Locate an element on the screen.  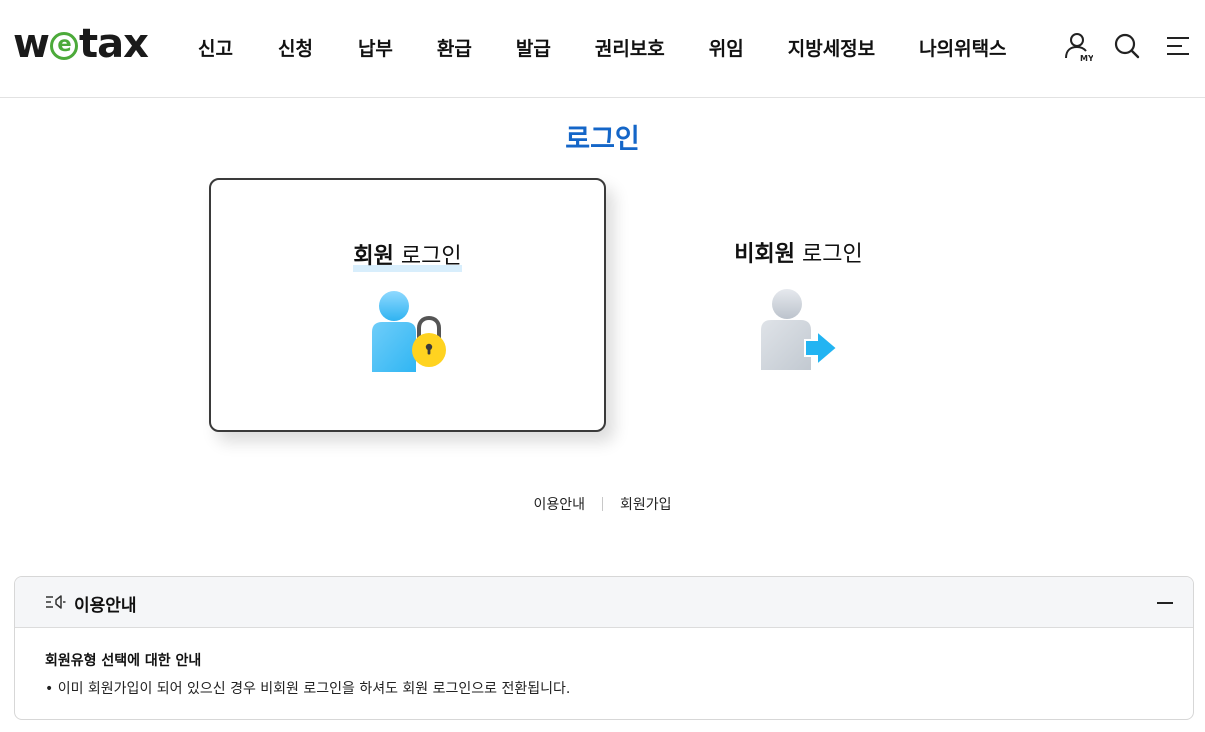
guest-login-title: 비회원 로그인 is located at coordinates (798, 252).